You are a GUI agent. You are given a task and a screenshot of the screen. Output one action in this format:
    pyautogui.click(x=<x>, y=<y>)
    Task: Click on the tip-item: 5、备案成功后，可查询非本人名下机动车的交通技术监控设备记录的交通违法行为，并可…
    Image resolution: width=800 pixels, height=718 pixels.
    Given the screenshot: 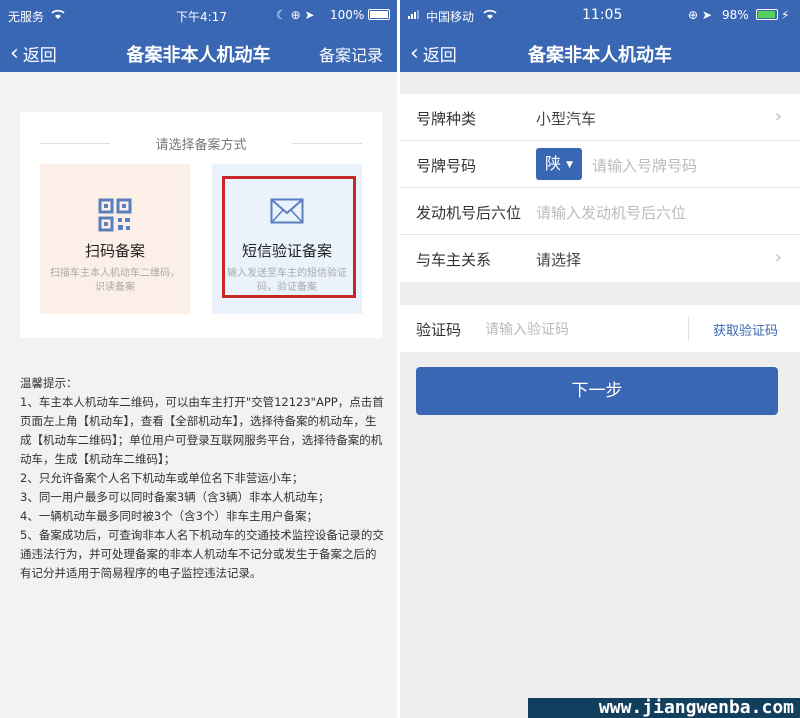 What is the action you would take?
    pyautogui.click(x=202, y=554)
    